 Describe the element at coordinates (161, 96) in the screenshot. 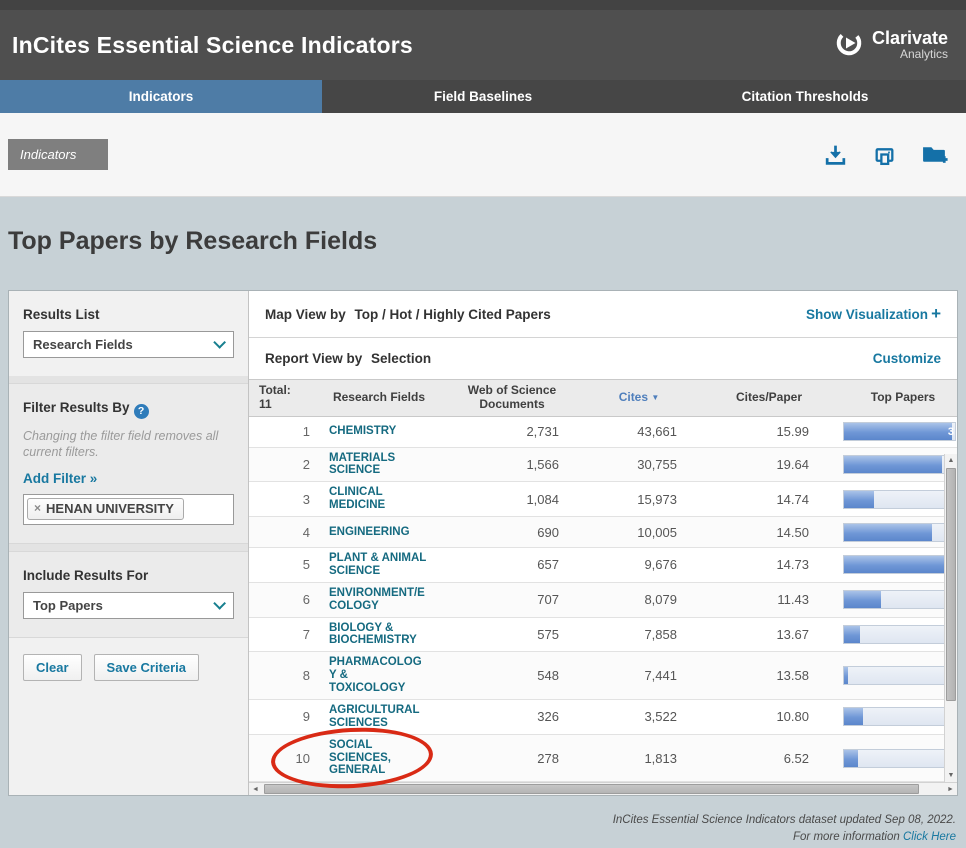

I see `tab-indicators: Indicators` at that location.